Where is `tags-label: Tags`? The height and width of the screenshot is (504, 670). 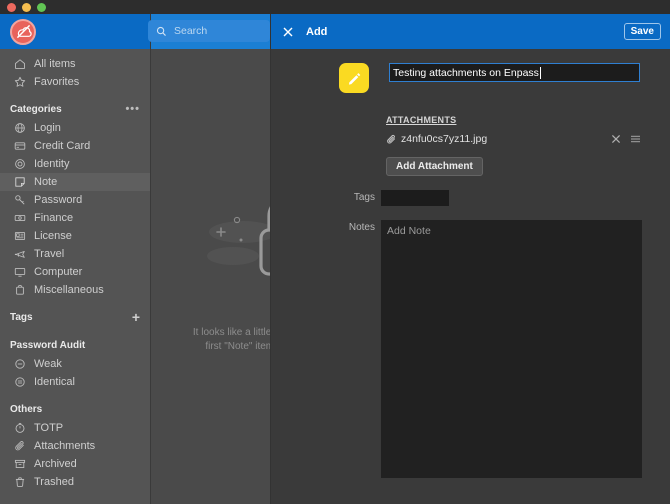 tags-label: Tags is located at coordinates (364, 197).